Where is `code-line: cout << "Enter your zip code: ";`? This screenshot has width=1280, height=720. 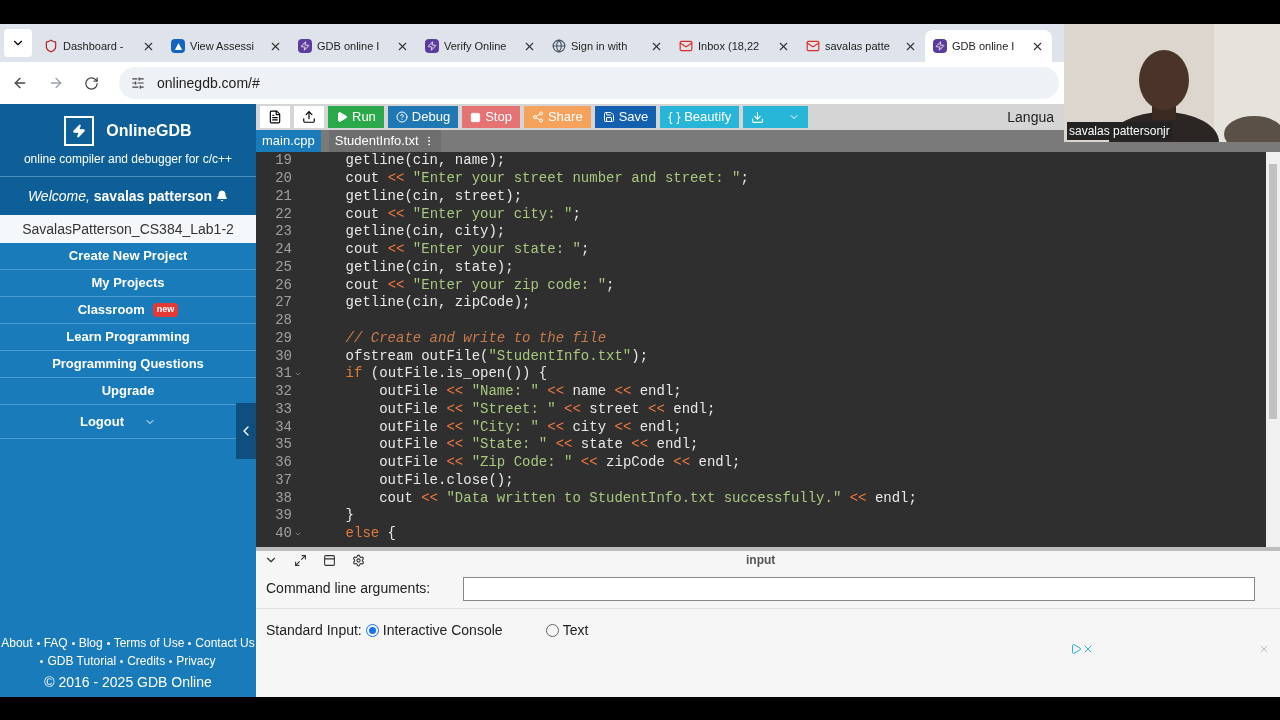
code-line: cout << "Enter your zip code: "; is located at coordinates (479, 285).